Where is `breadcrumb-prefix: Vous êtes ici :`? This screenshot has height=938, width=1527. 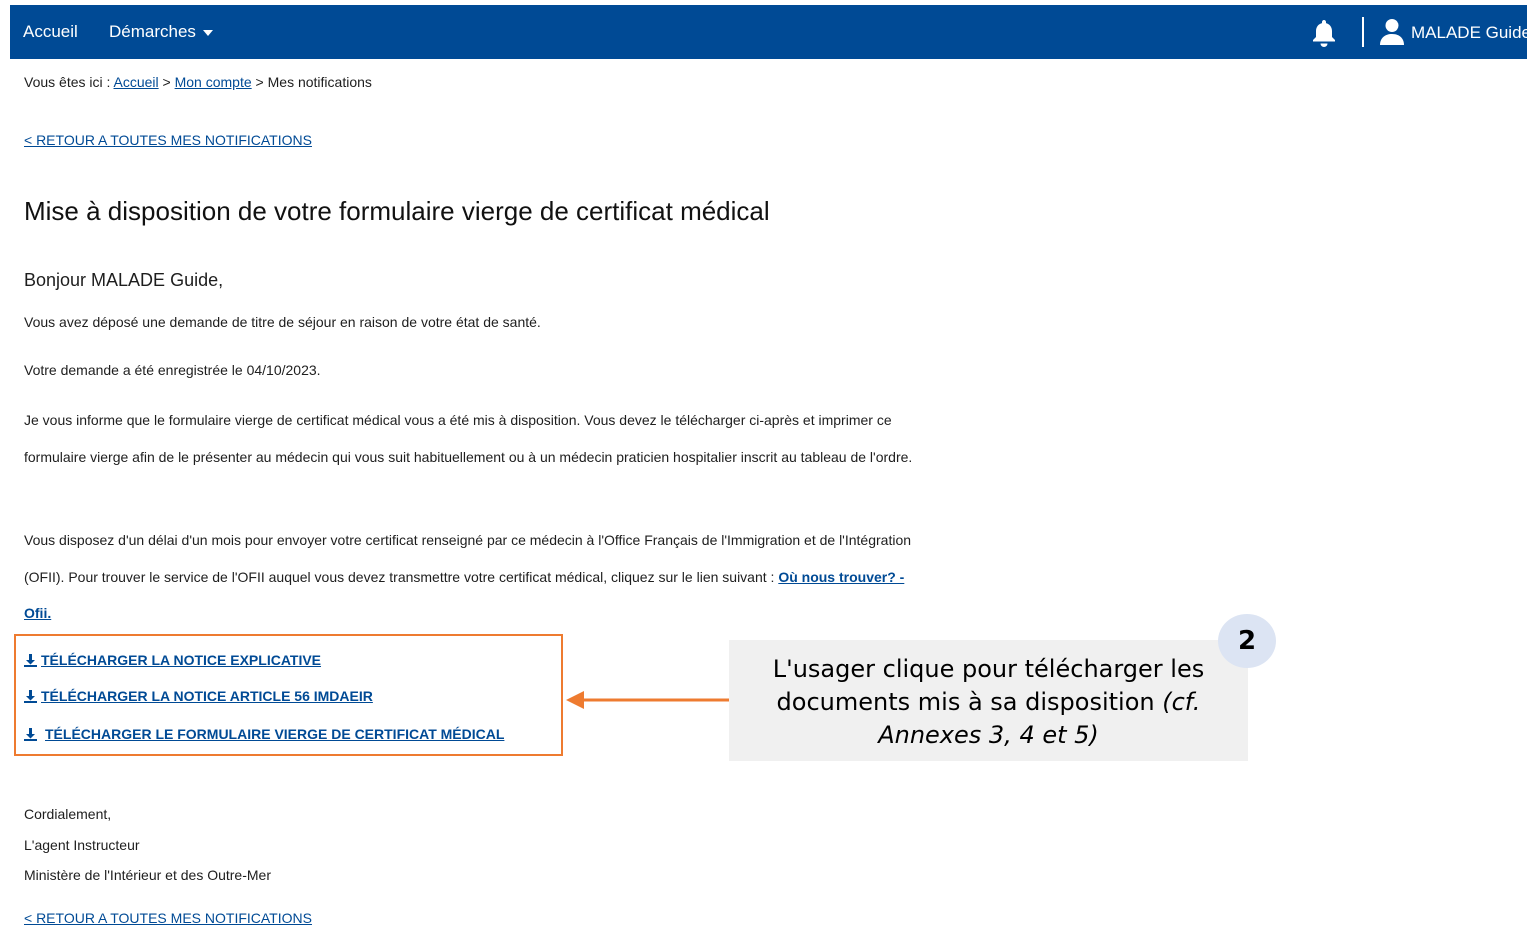
breadcrumb-prefix: Vous êtes ici : is located at coordinates (69, 82).